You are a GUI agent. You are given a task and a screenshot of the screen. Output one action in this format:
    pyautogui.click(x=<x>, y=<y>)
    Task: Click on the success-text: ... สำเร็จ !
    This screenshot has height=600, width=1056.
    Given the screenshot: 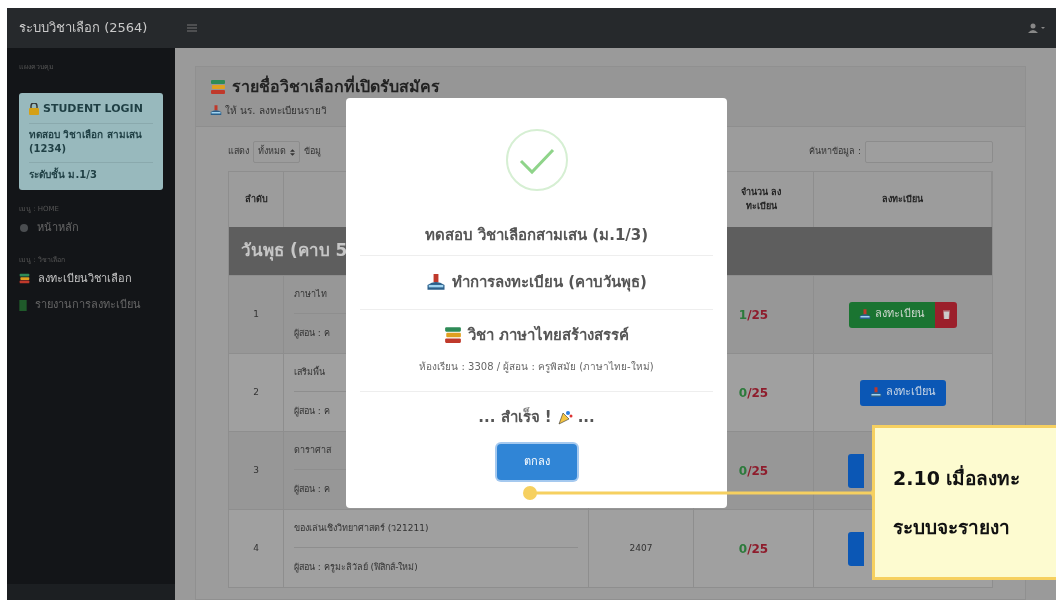 What is the action you would take?
    pyautogui.click(x=515, y=417)
    